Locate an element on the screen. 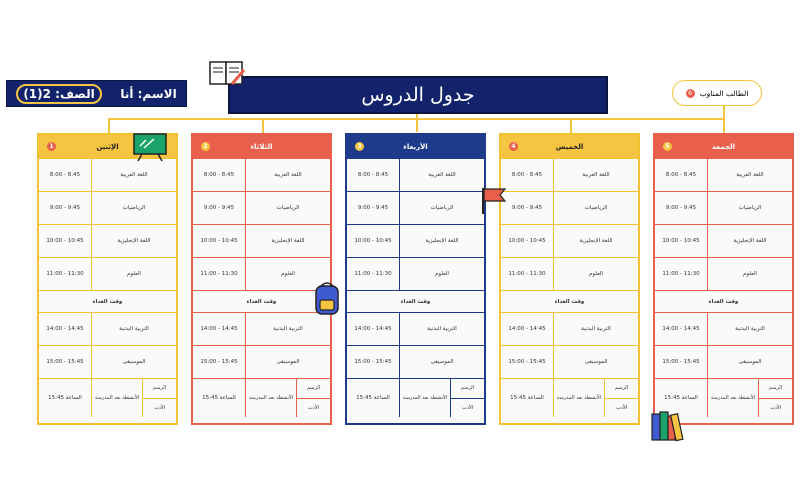  day-header: 3 الأربعاء is located at coordinates (415, 146).